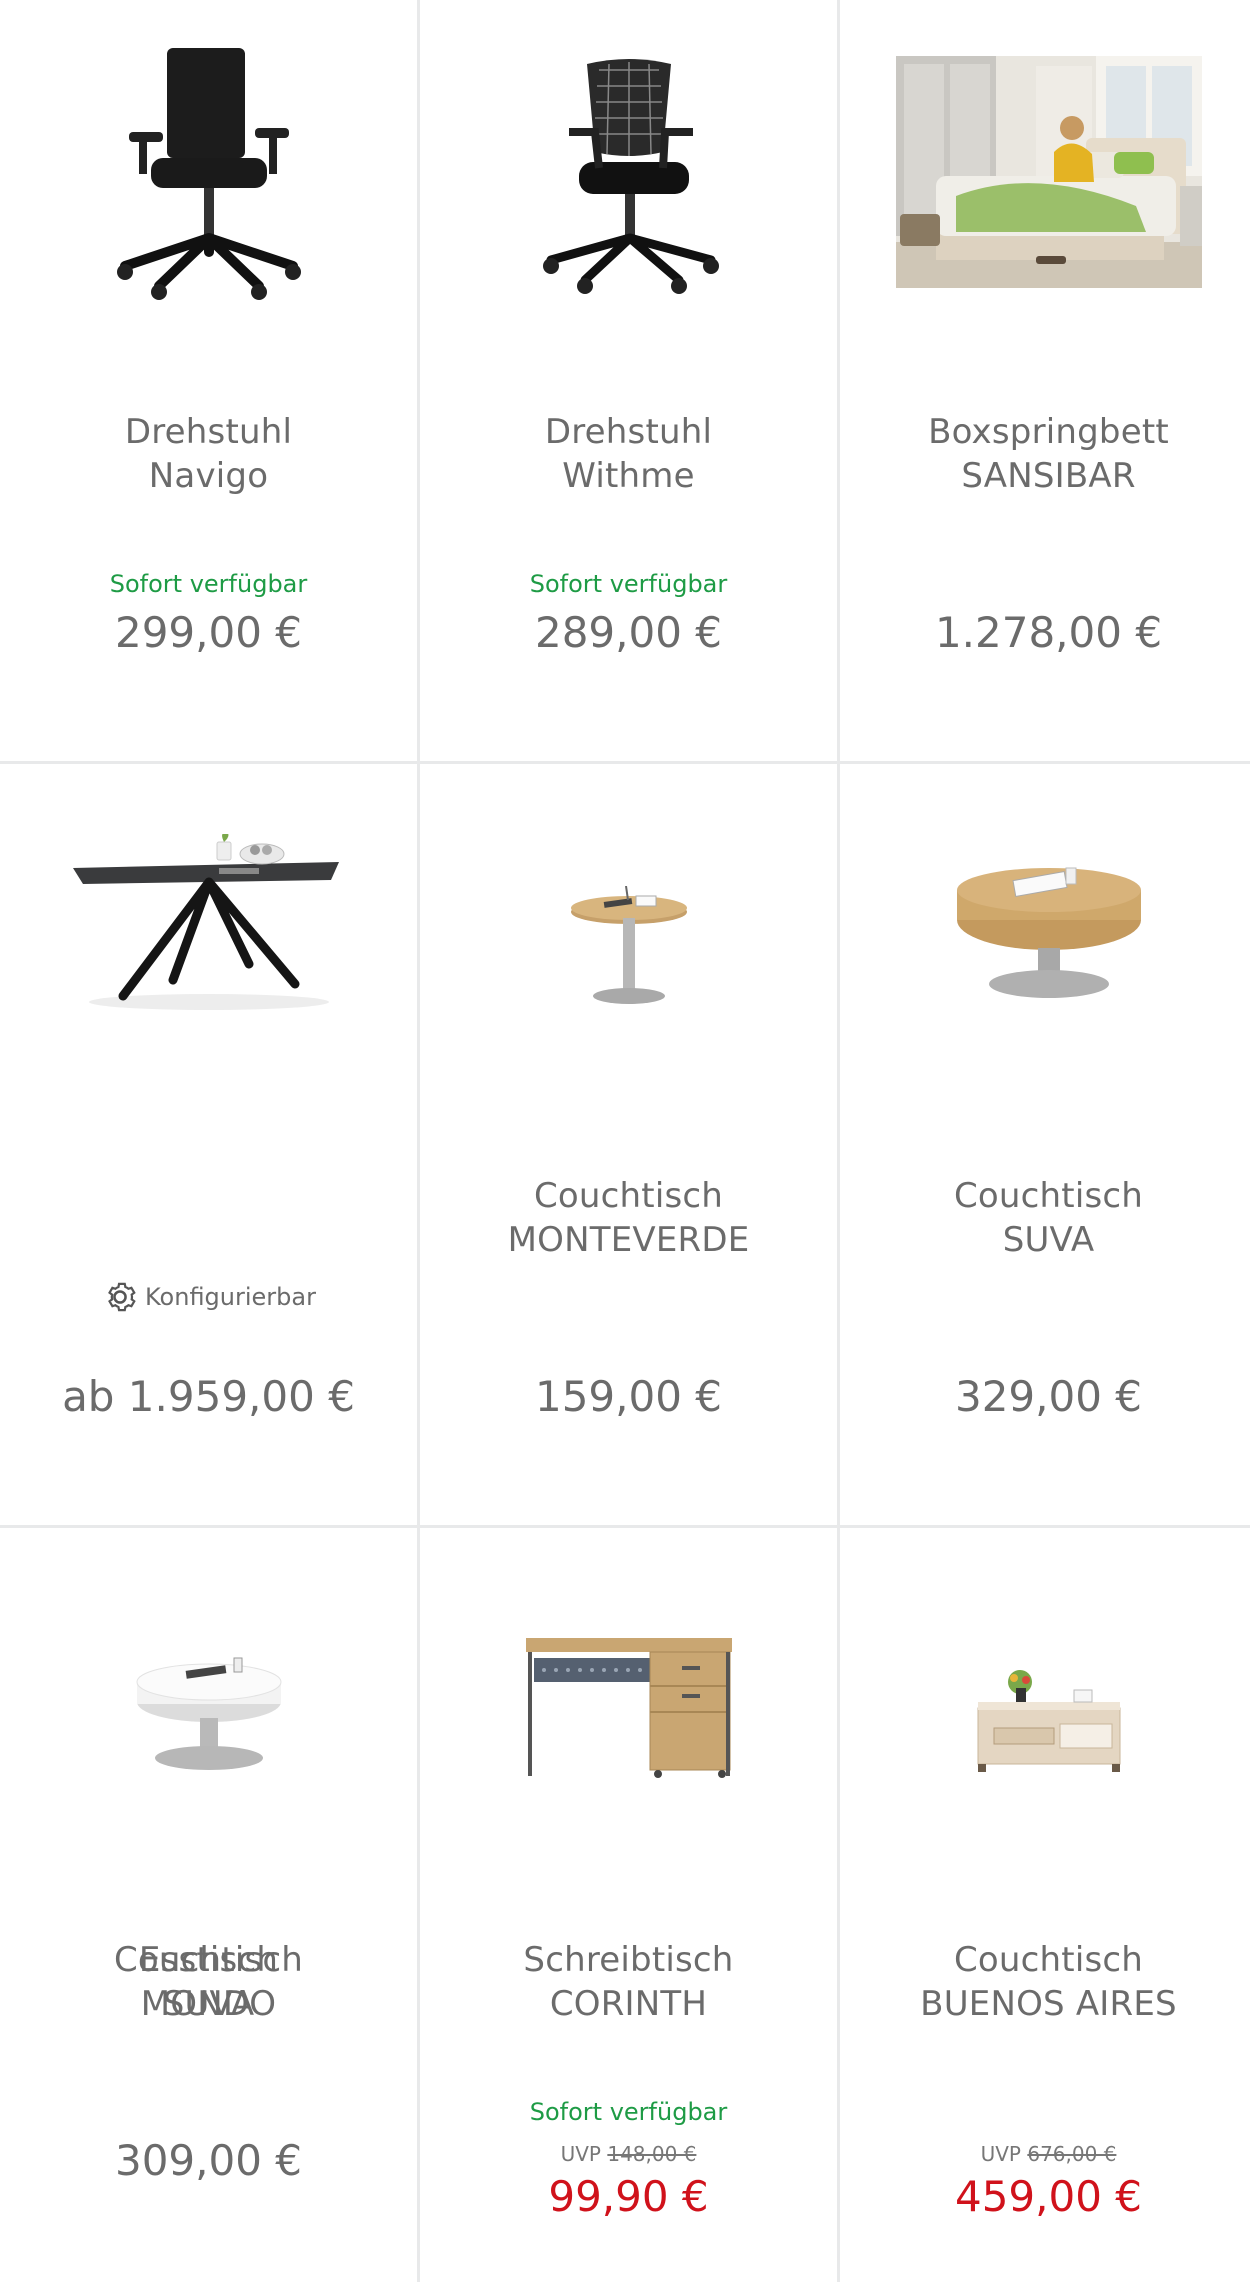 The image size is (1250, 2292). What do you see at coordinates (1072, 2154) in the screenshot?
I see `uvp-old-price: 676,00 €` at bounding box center [1072, 2154].